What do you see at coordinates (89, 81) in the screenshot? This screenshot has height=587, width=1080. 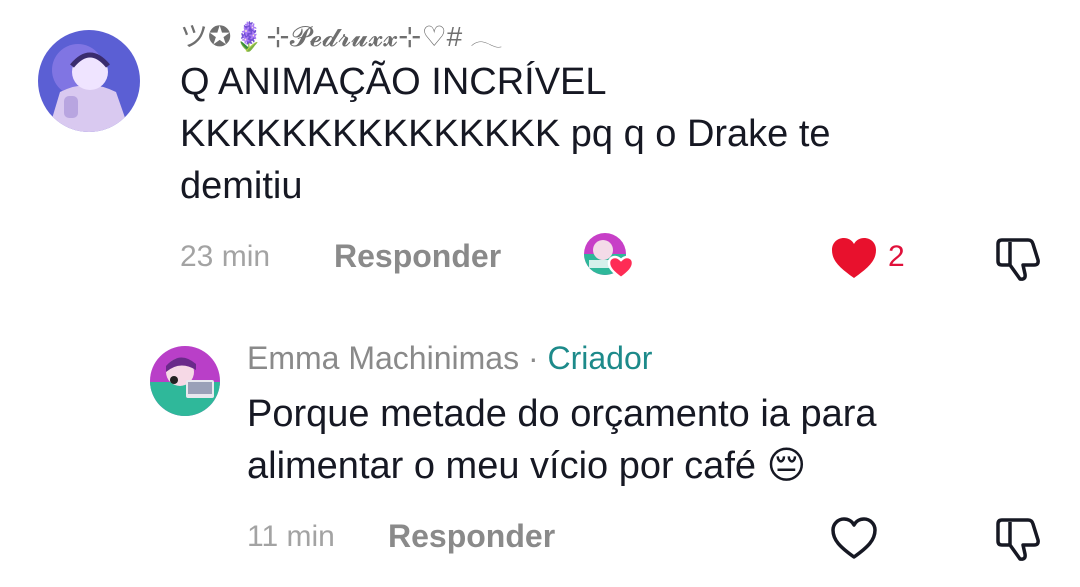 I see `avatar` at bounding box center [89, 81].